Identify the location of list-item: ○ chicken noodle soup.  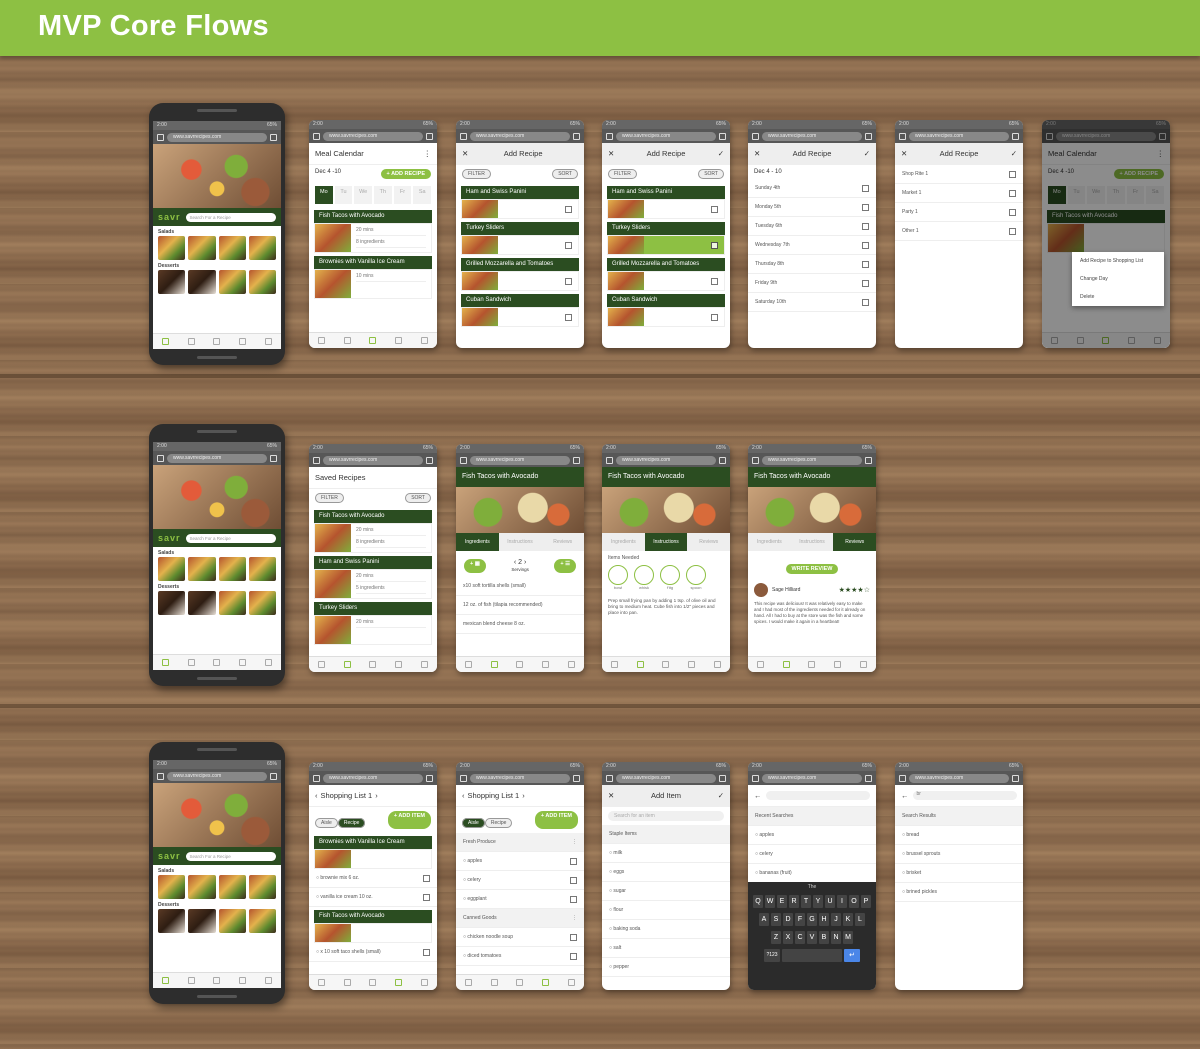
(520, 937).